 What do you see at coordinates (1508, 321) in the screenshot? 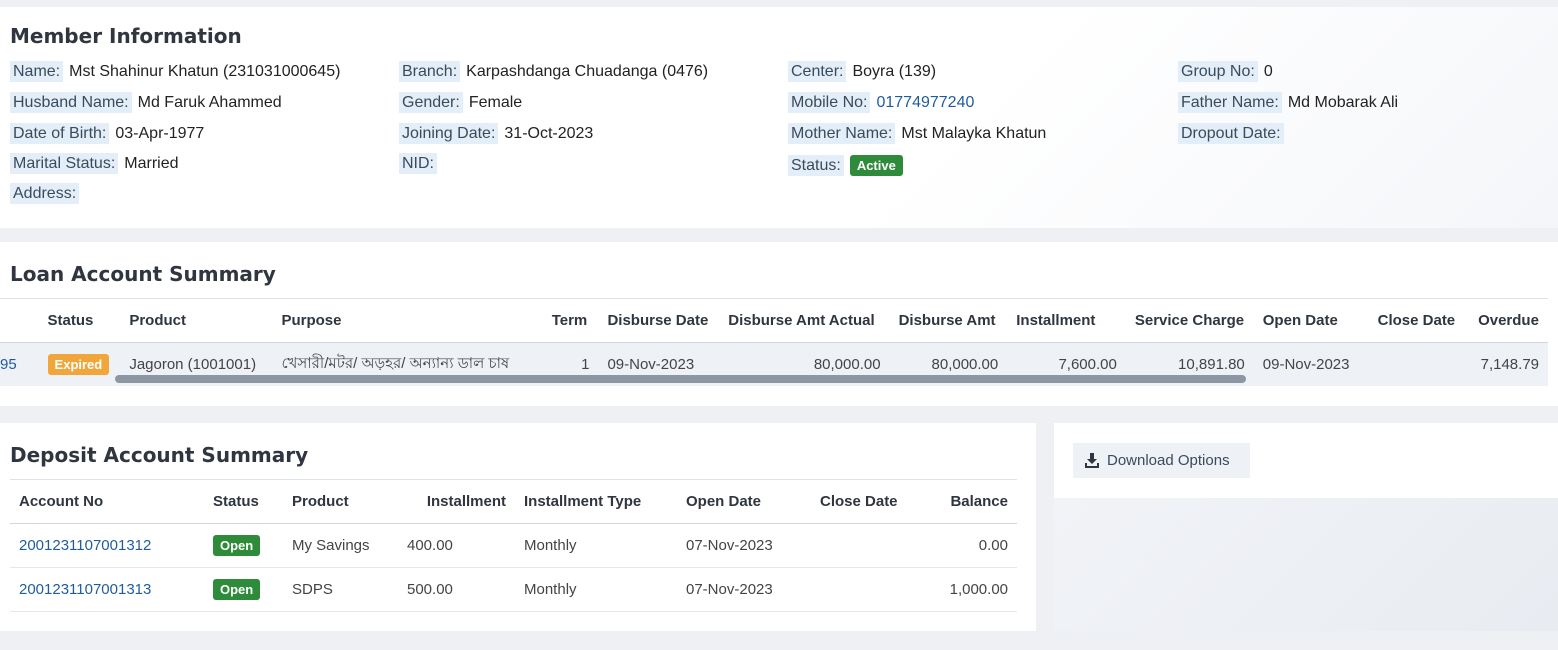
I see `loan-col-overdue: Overdue` at bounding box center [1508, 321].